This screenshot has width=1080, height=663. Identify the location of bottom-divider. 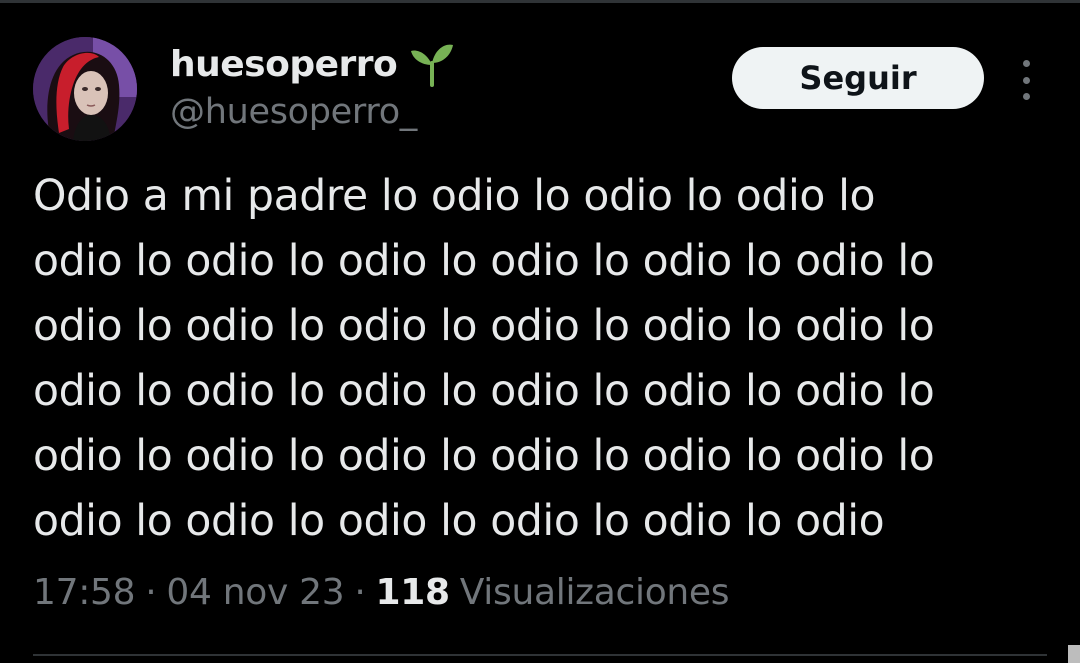
(540, 655).